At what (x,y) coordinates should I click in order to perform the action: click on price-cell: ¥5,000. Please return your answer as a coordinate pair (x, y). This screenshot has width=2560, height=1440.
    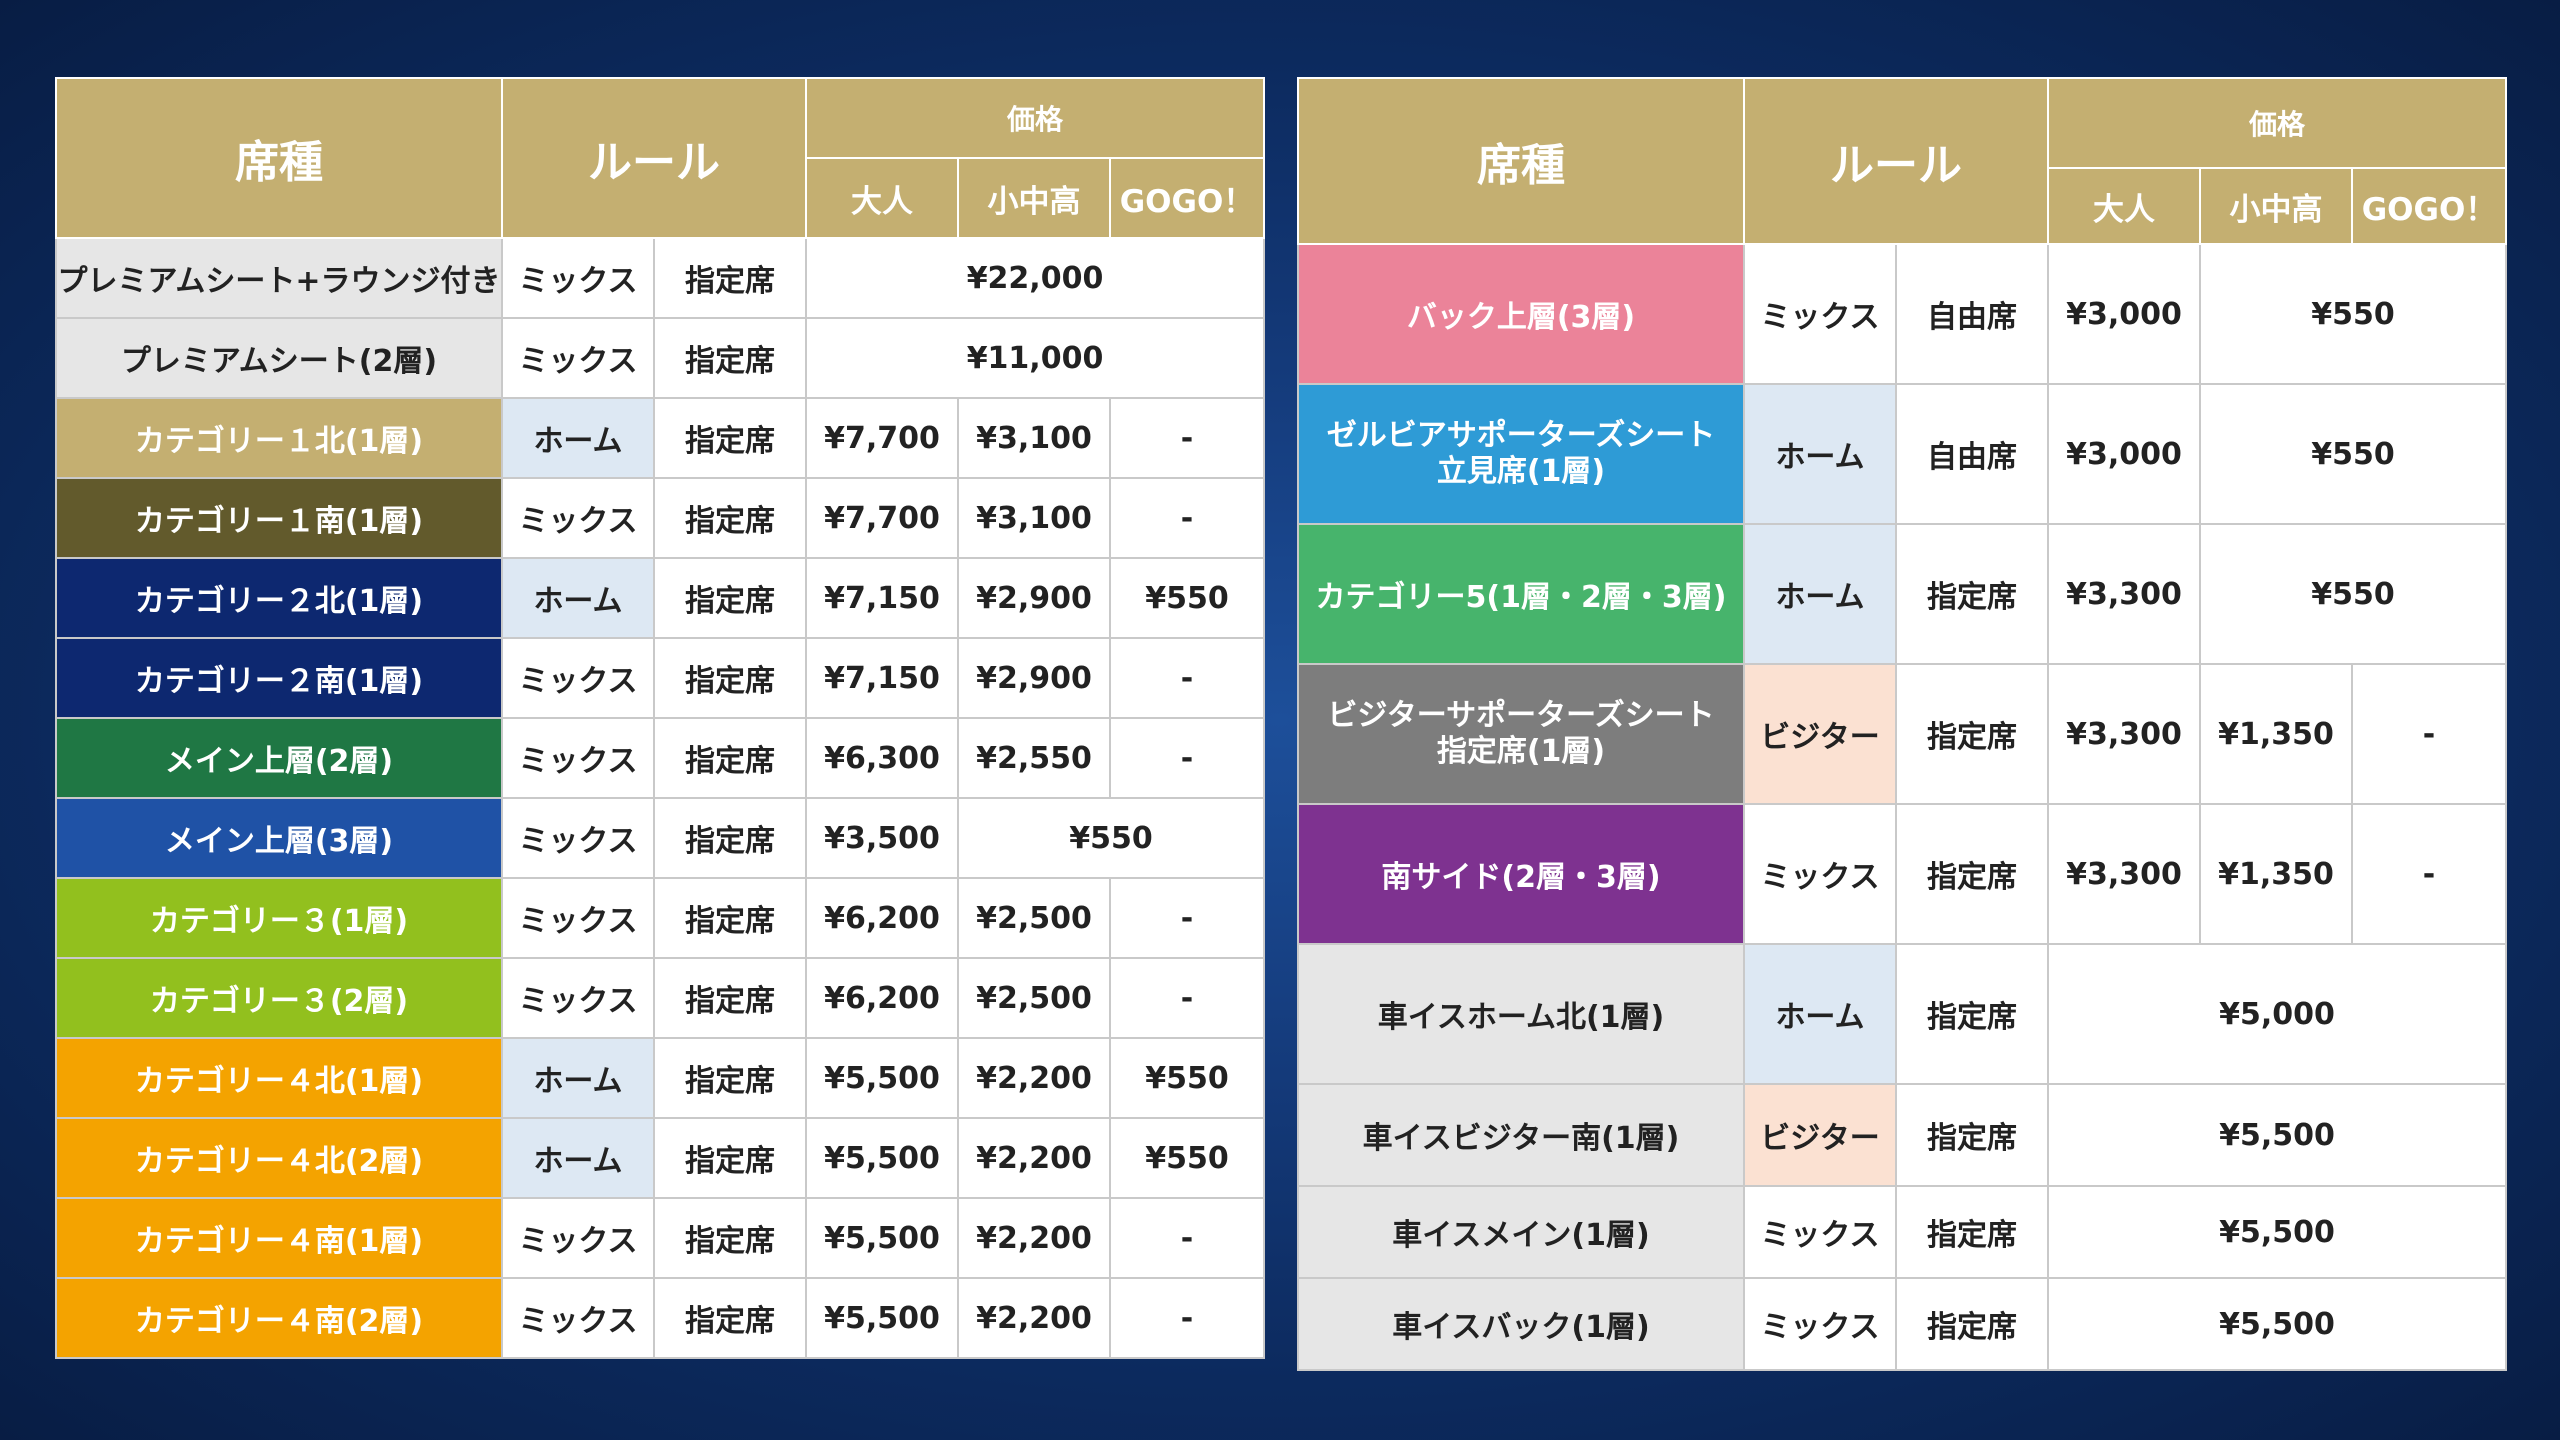
    Looking at the image, I should click on (2277, 1014).